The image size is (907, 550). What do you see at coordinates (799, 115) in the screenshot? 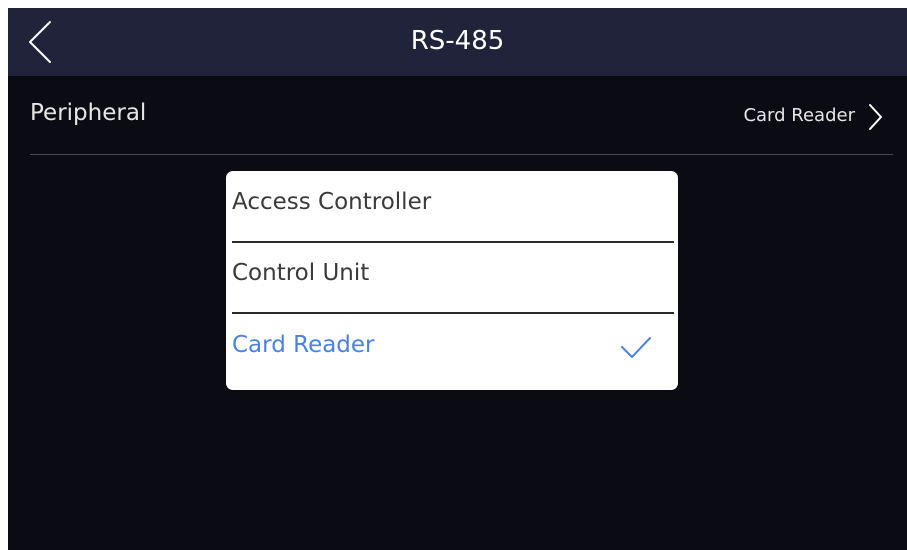
I see `peripheral-value: Card Reader` at bounding box center [799, 115].